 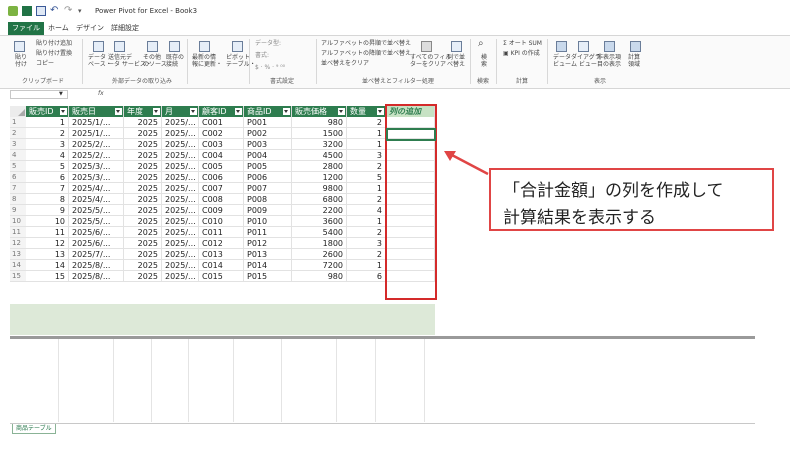 What do you see at coordinates (18, 199) in the screenshot?
I see `row-number: 8` at bounding box center [18, 199].